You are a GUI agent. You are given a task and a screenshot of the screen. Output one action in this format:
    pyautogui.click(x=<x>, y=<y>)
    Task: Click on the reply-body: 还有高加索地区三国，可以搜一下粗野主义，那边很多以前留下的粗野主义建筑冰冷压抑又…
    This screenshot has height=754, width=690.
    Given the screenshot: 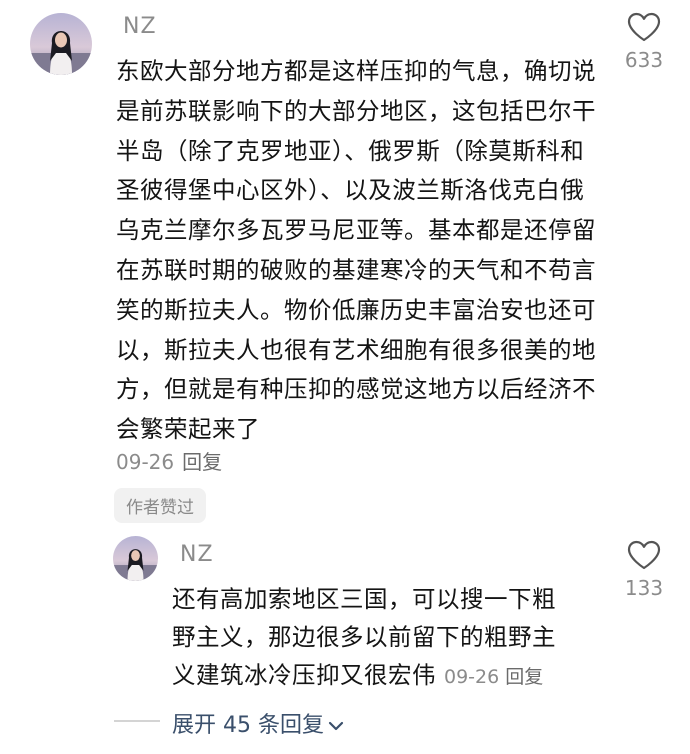 What is the action you would take?
    pyautogui.click(x=372, y=638)
    